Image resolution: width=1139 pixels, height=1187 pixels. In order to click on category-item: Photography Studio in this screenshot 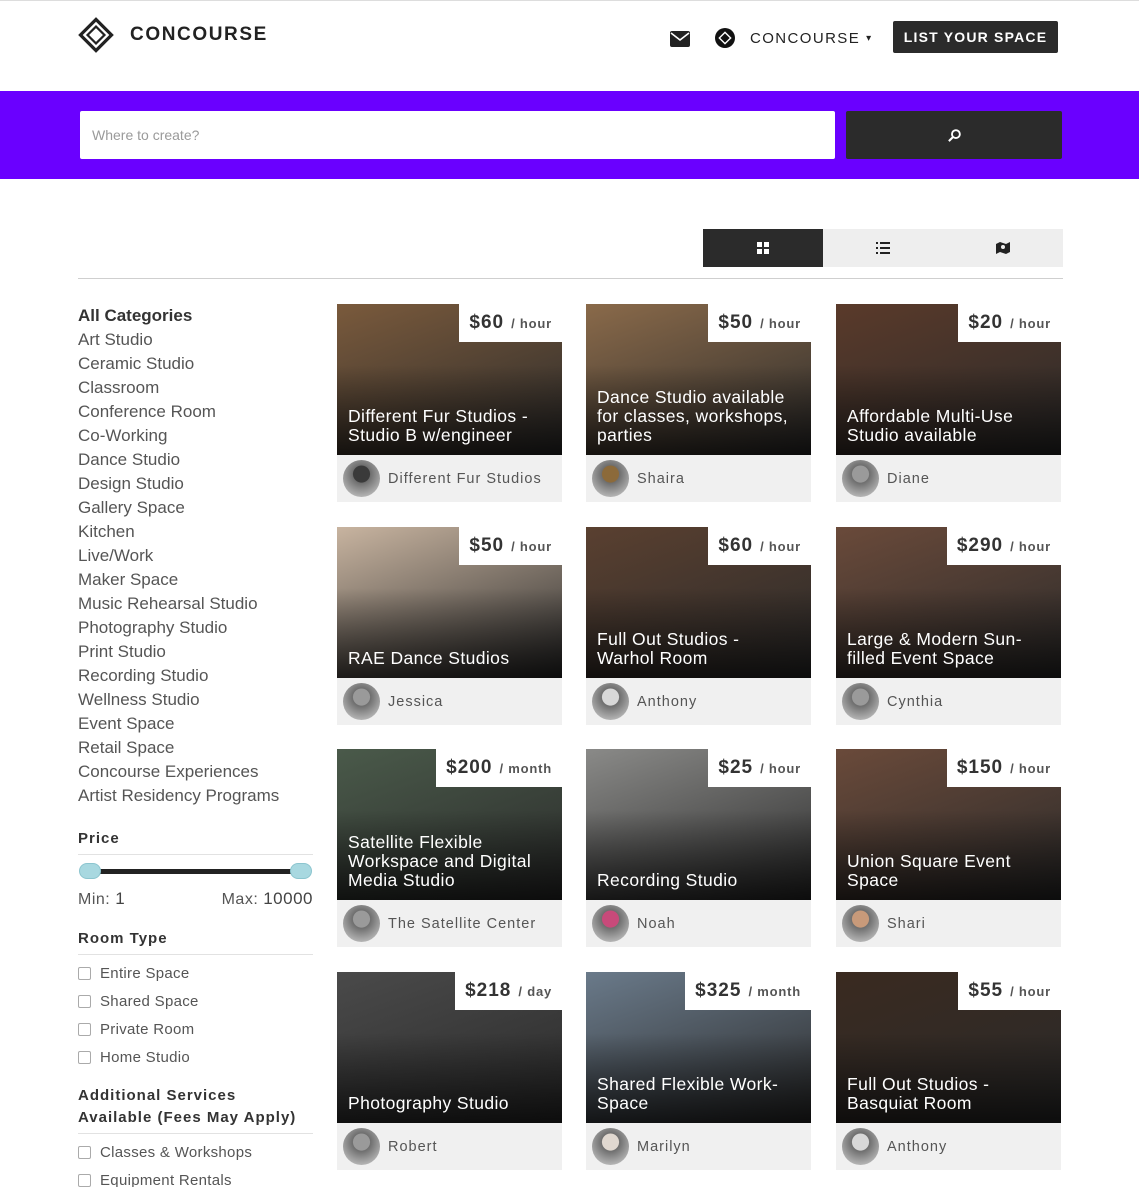, I will do `click(195, 628)`.